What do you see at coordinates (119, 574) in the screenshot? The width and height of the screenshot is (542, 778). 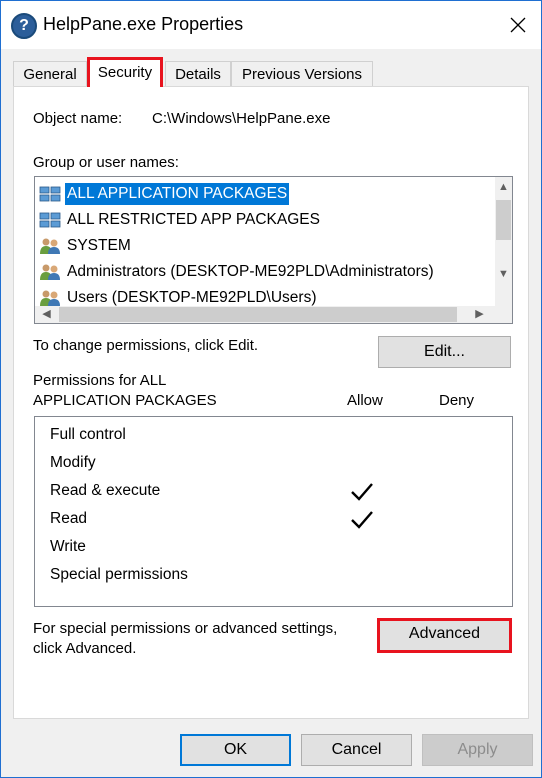 I see `permission-special: Special permissions` at bounding box center [119, 574].